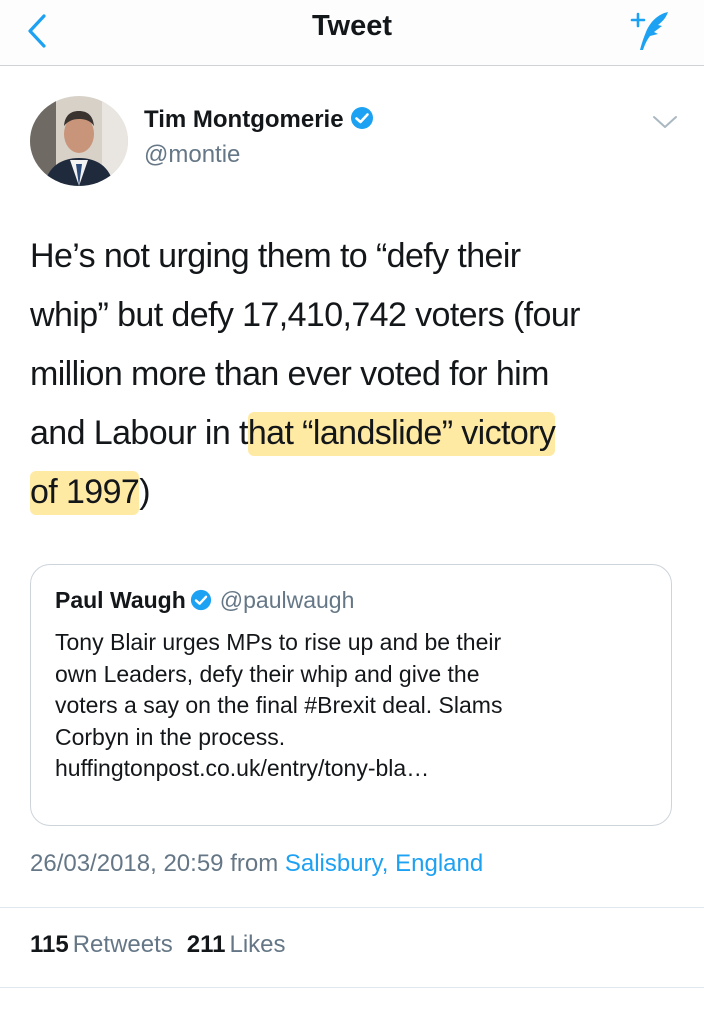  I want to click on avatar, so click(79, 141).